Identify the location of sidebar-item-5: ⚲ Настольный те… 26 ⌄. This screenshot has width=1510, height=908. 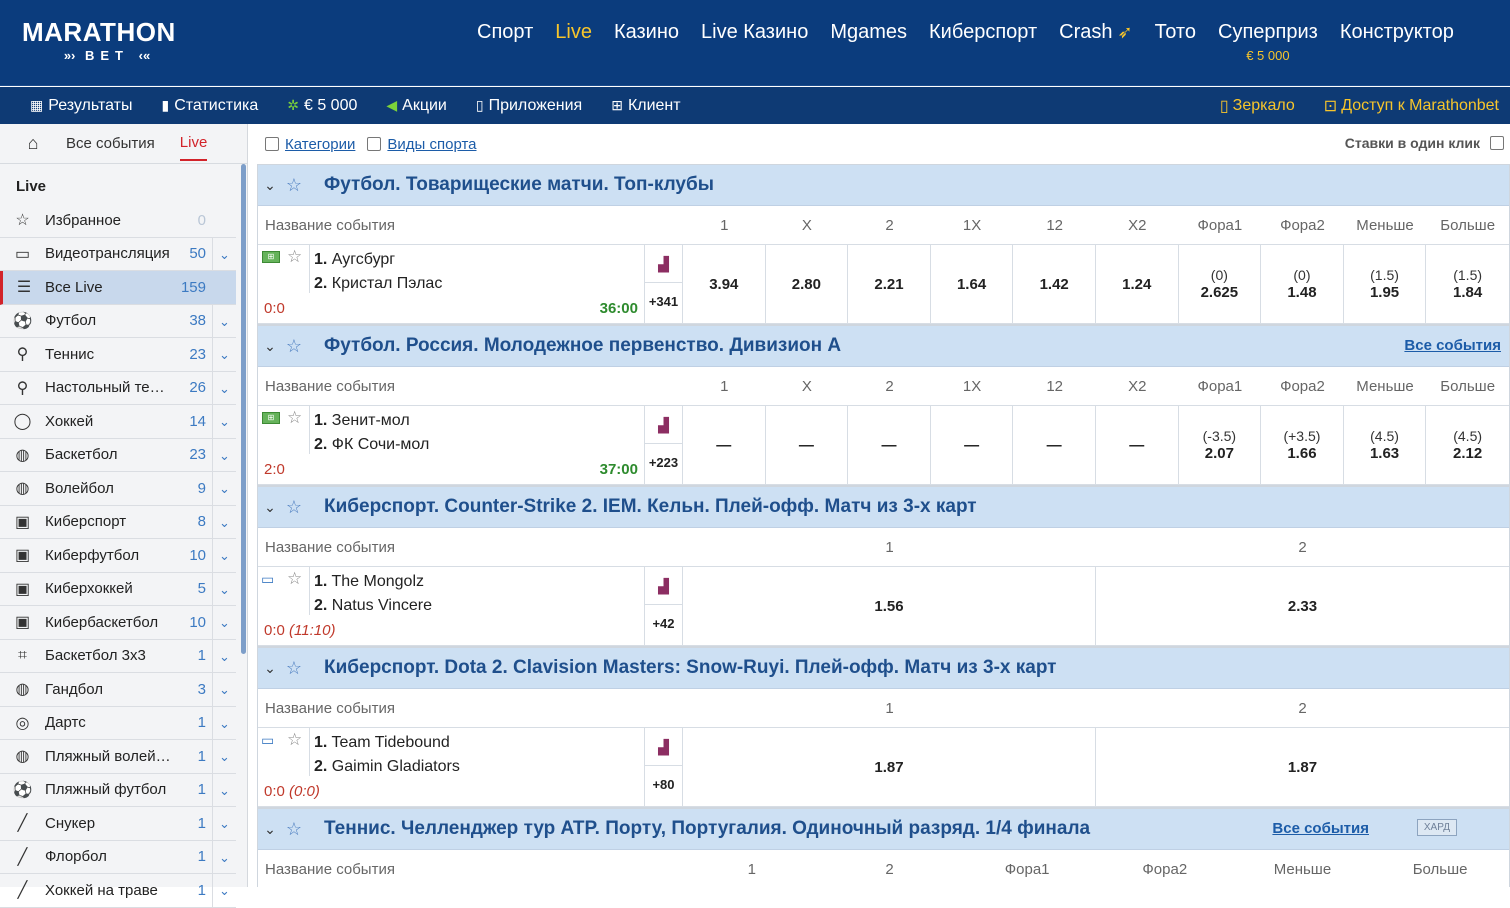
(118, 388).